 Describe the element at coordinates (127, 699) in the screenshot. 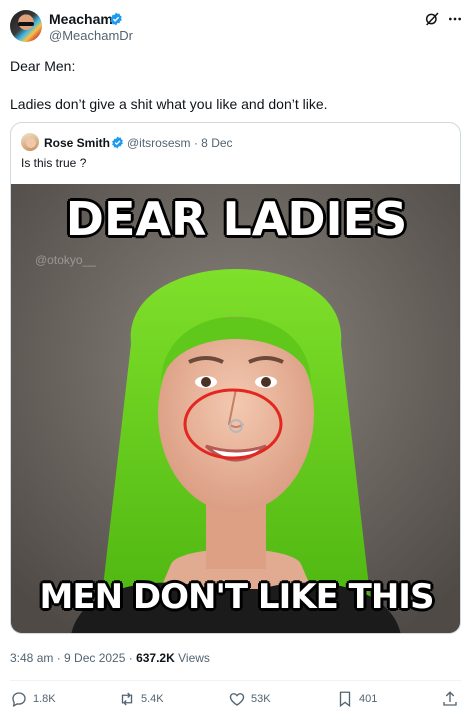

I see `repost-icon` at that location.